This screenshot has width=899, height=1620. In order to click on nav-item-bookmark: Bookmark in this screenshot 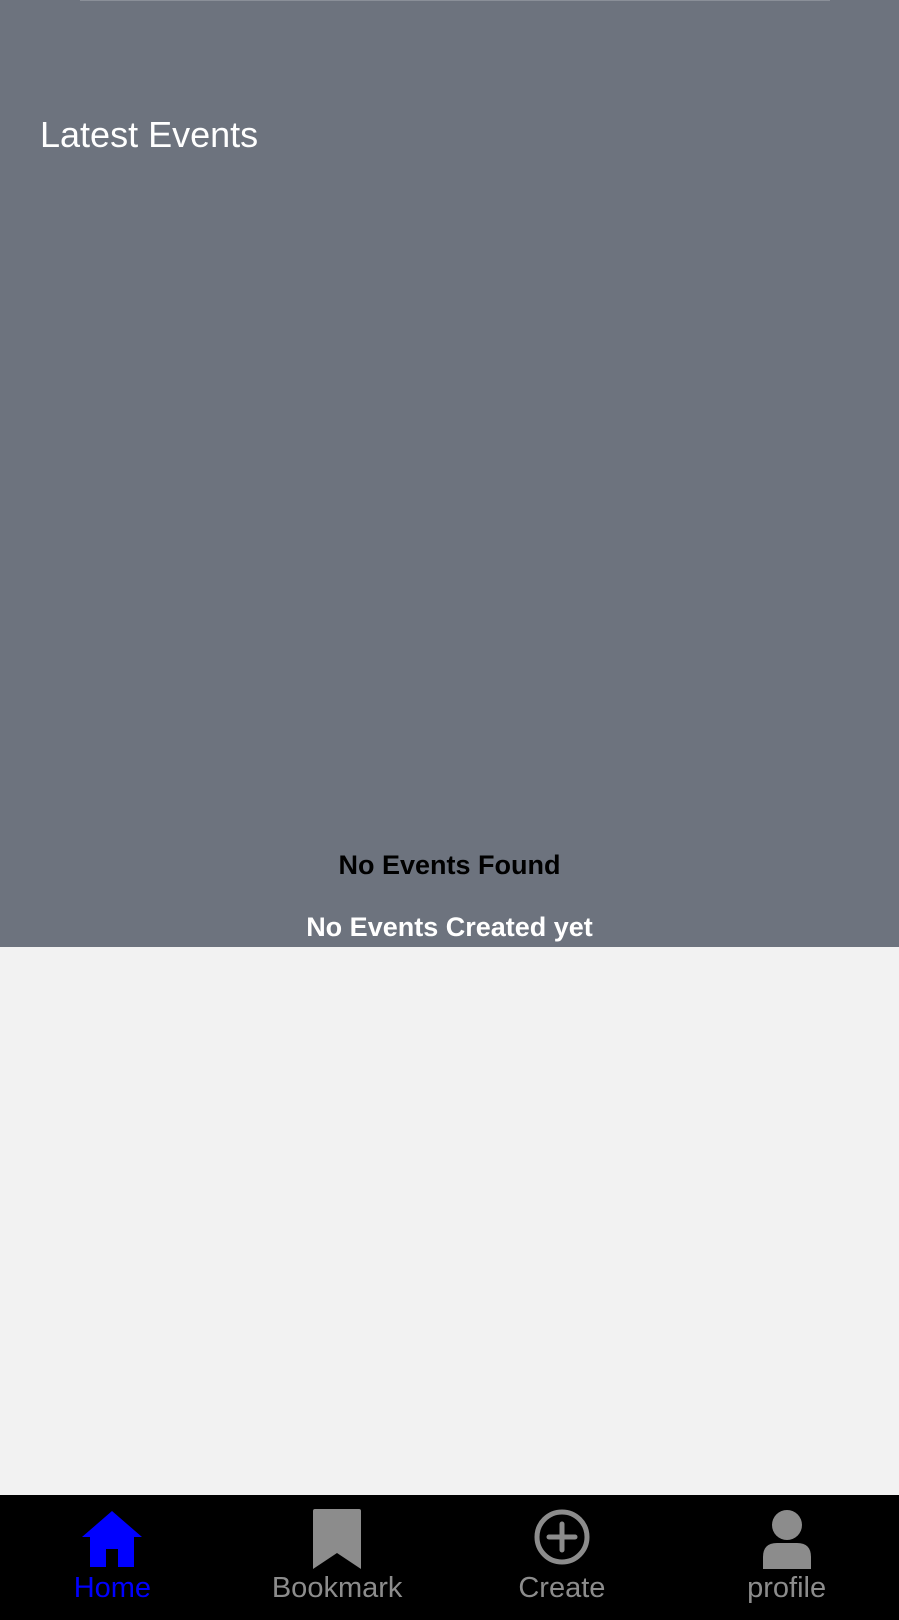, I will do `click(337, 1557)`.